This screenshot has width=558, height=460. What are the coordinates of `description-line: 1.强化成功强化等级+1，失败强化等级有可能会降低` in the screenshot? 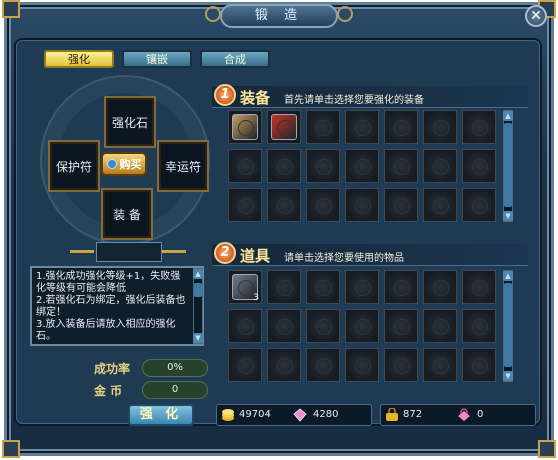 It's located at (108, 282).